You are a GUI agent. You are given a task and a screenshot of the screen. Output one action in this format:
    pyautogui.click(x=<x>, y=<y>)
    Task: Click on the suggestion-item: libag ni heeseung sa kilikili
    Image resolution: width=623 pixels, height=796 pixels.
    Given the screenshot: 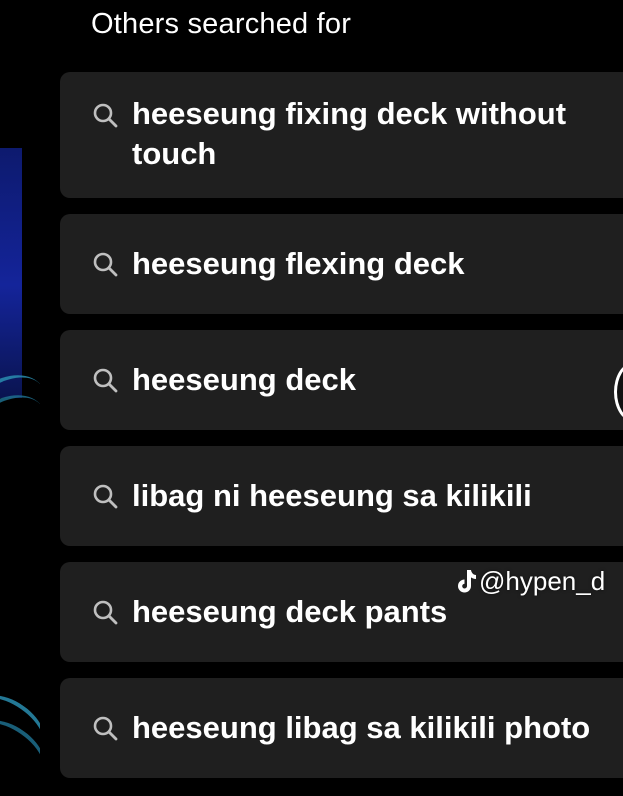 What is the action you would take?
    pyautogui.click(x=341, y=496)
    